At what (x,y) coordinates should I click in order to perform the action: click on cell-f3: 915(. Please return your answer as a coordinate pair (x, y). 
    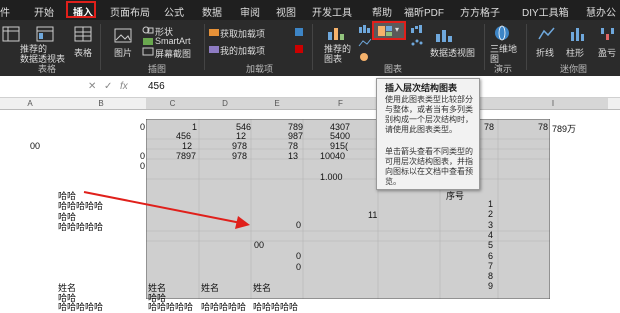
    Looking at the image, I should click on (339, 146).